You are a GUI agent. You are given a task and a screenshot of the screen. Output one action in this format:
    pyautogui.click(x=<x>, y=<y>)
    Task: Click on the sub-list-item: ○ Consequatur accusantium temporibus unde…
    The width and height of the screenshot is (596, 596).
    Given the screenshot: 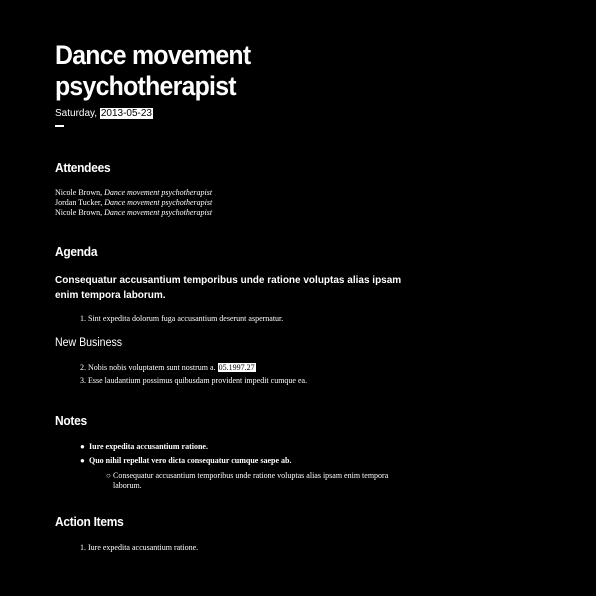 What is the action you would take?
    pyautogui.click(x=225, y=481)
    